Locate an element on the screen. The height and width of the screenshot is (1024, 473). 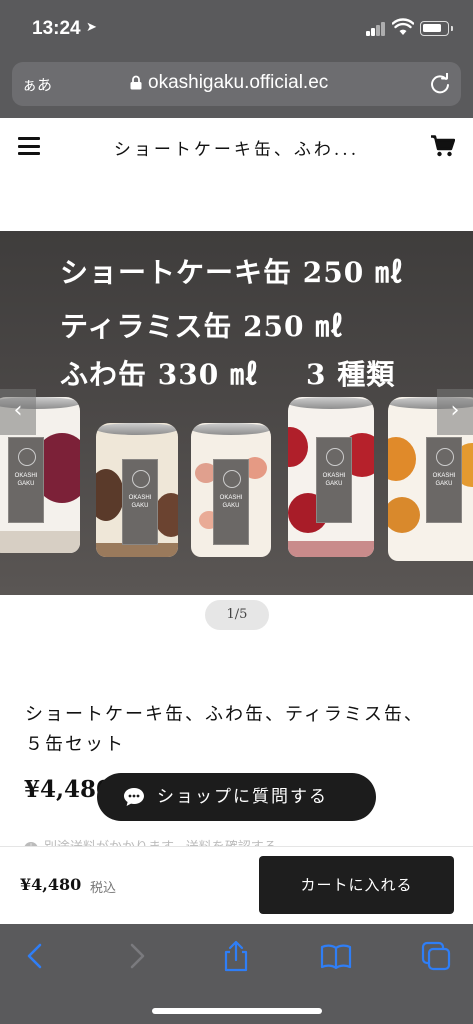
forward-icon is located at coordinates (136, 956).